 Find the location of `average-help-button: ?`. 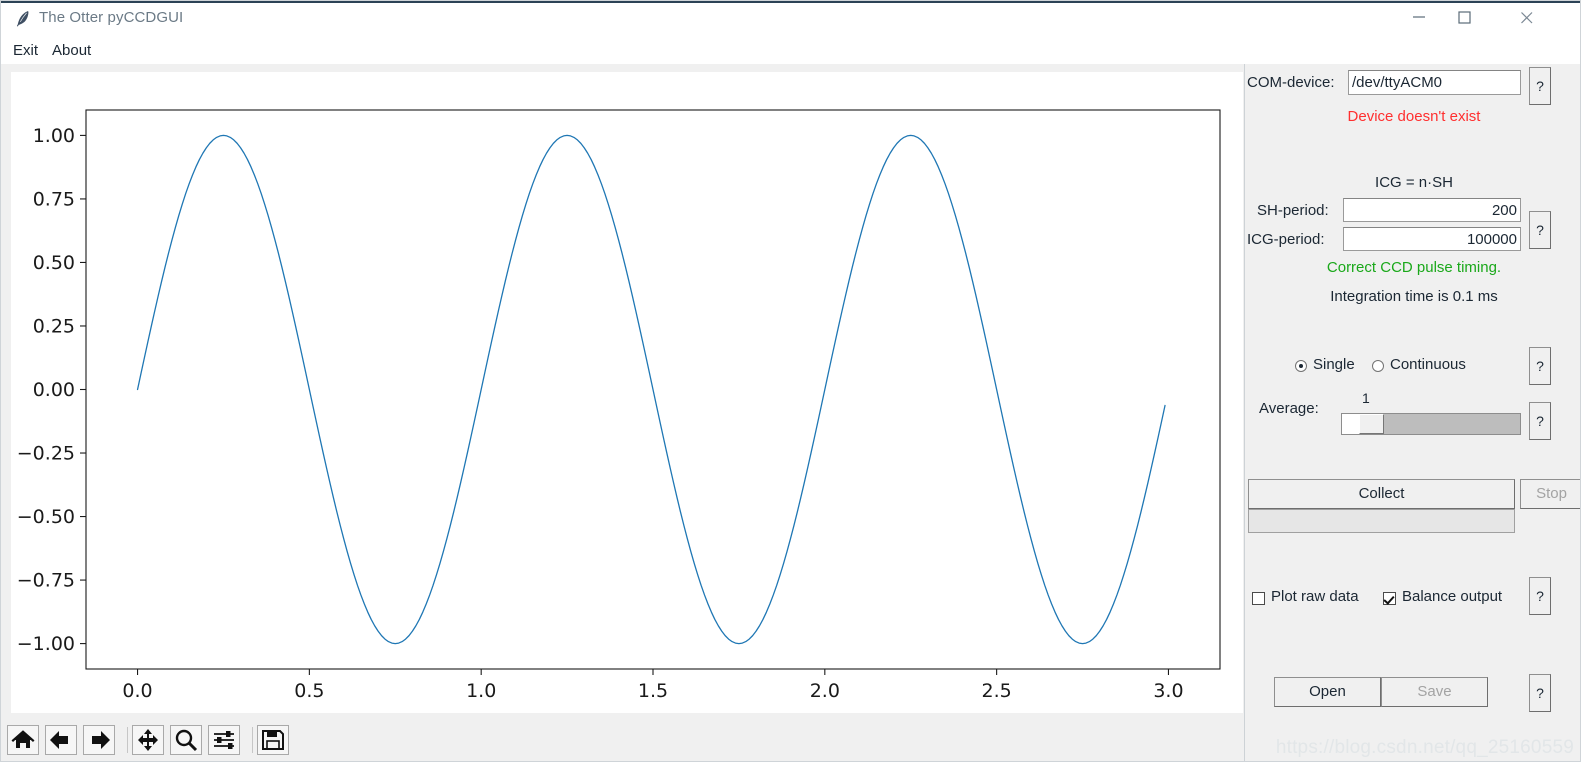

average-help-button: ? is located at coordinates (1540, 421).